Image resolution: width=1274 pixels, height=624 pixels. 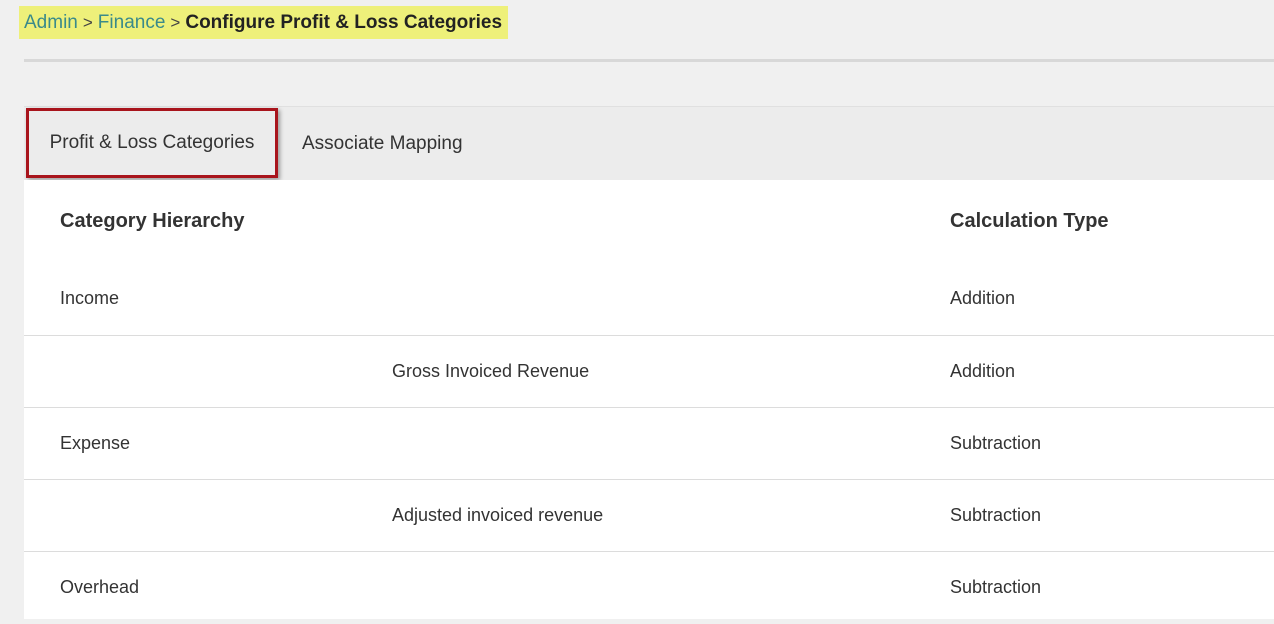 What do you see at coordinates (498, 515) in the screenshot?
I see `category-cell: Adjusted invoiced revenue` at bounding box center [498, 515].